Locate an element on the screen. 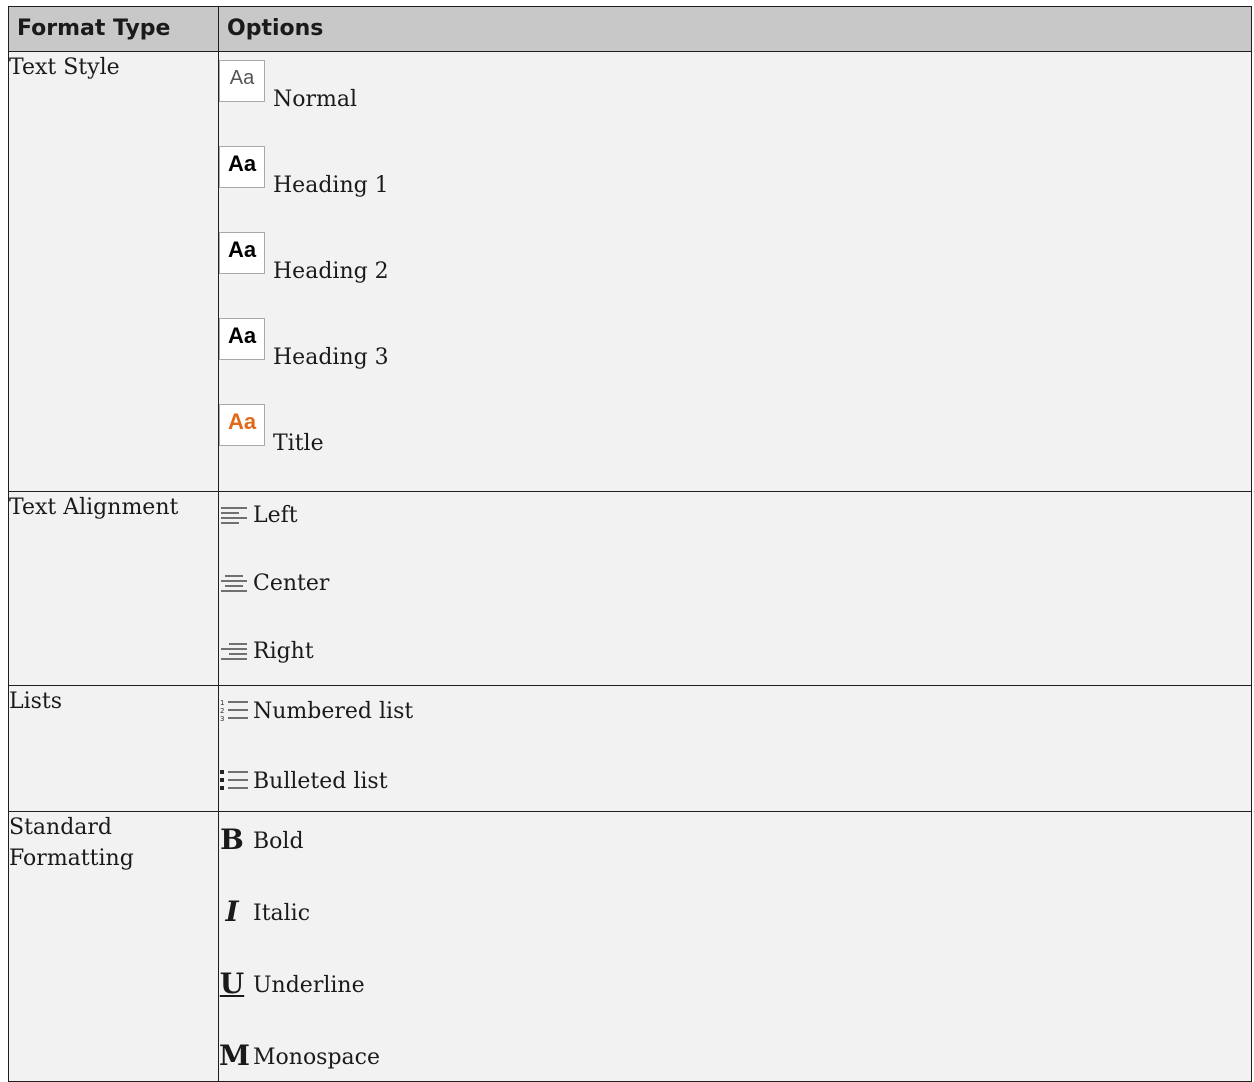 This screenshot has height=1082, width=1254. svg-text: 1 is located at coordinates (222, 703).